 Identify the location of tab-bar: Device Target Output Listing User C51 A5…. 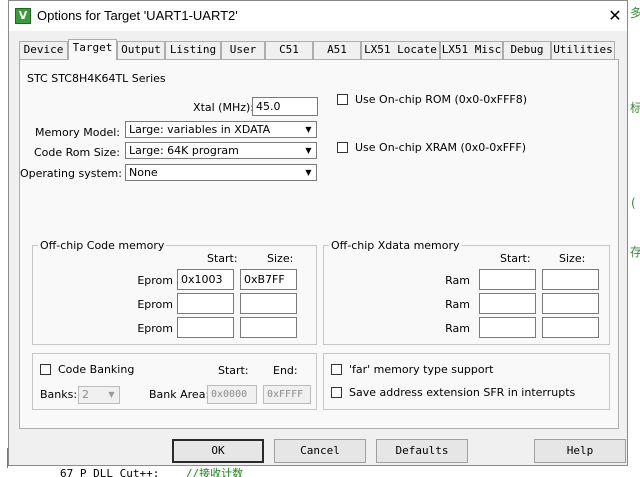
(318, 49).